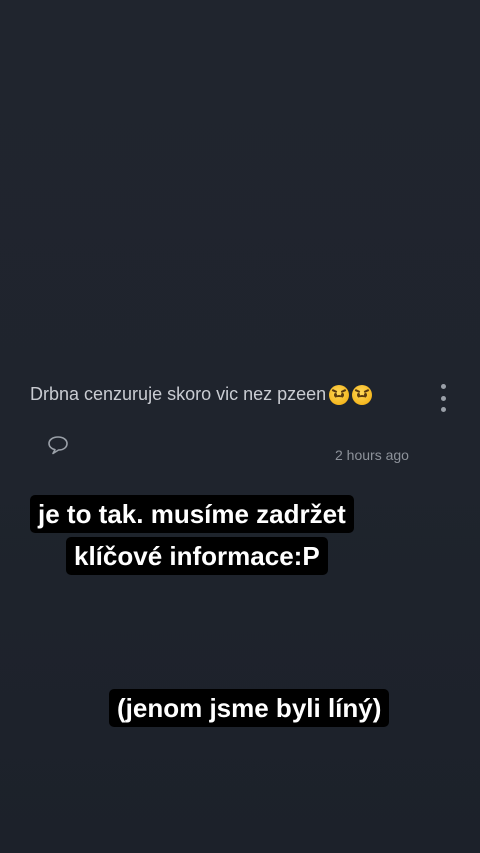 This screenshot has height=853, width=480. I want to click on post-timestamp: 2 hours ago, so click(372, 455).